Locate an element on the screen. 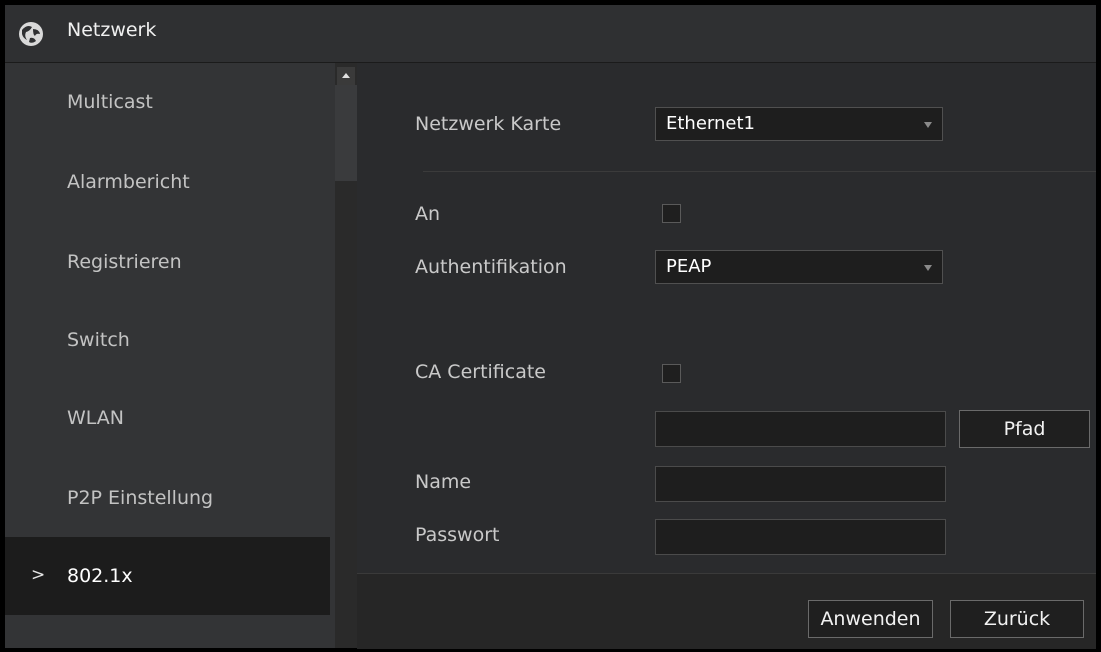 The width and height of the screenshot is (1101, 652). scroll-up-arrow-icon is located at coordinates (346, 76).